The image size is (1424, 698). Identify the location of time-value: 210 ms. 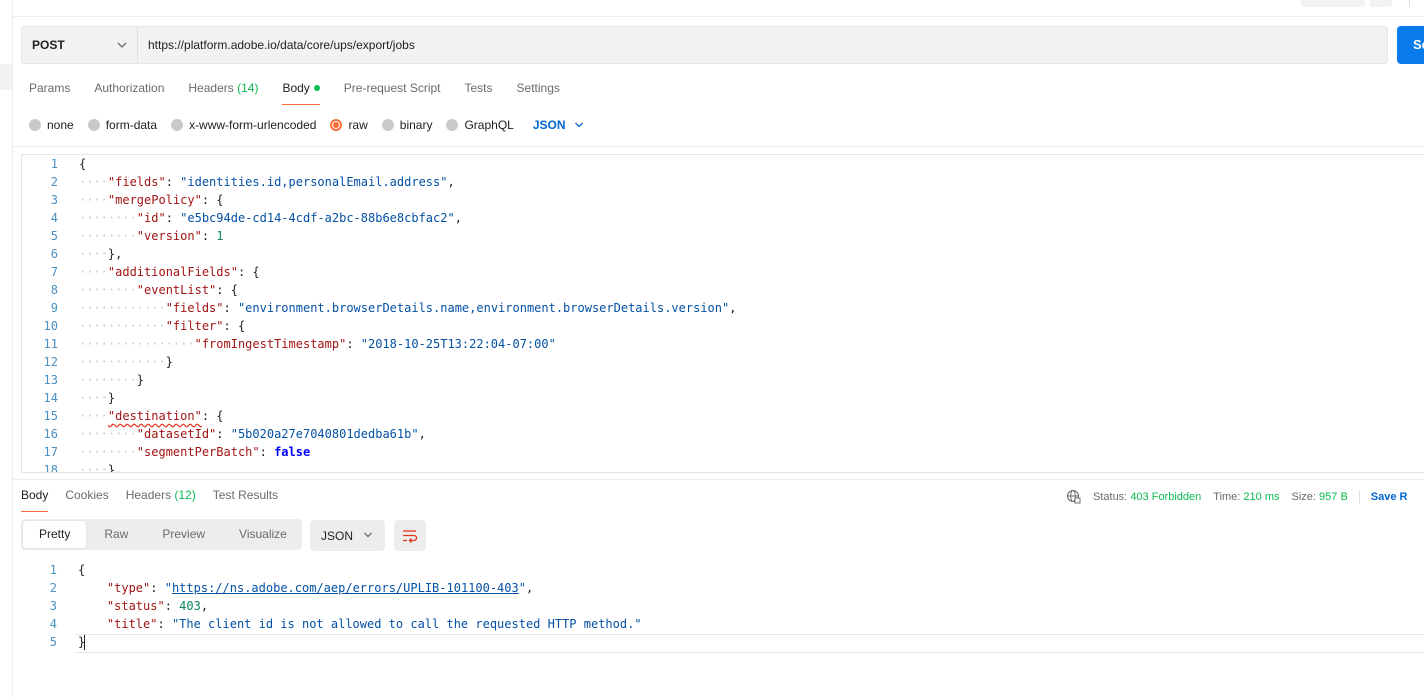
(1261, 497).